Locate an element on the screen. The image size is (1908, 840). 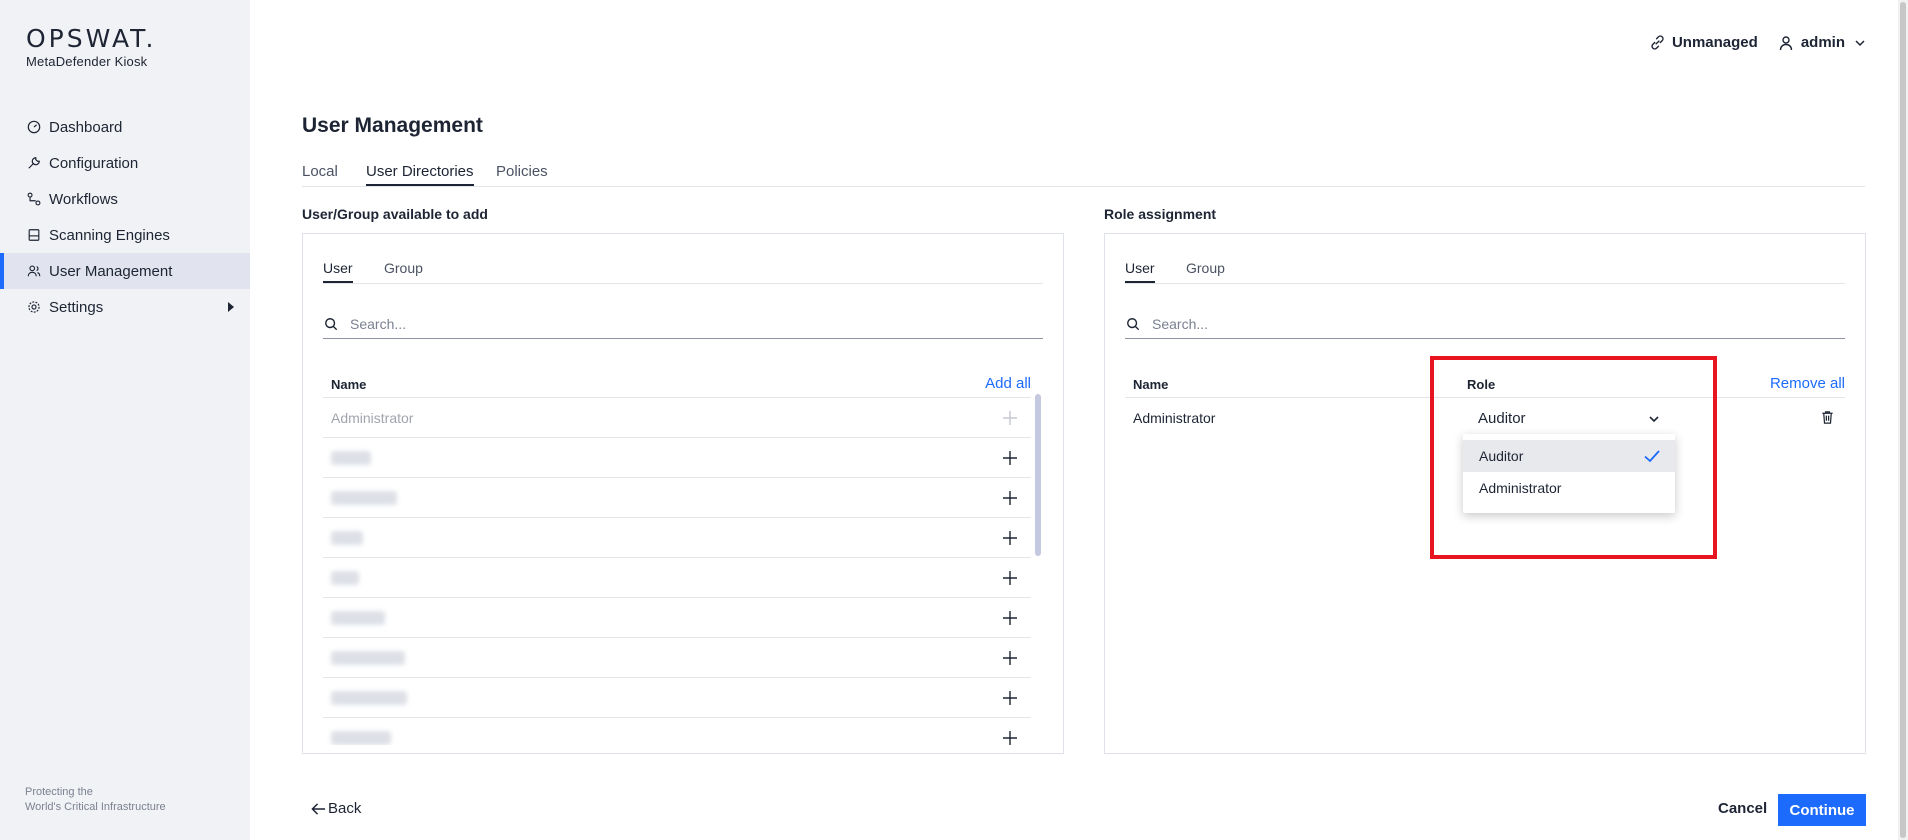
page-scrollbar is located at coordinates (1903, 420).